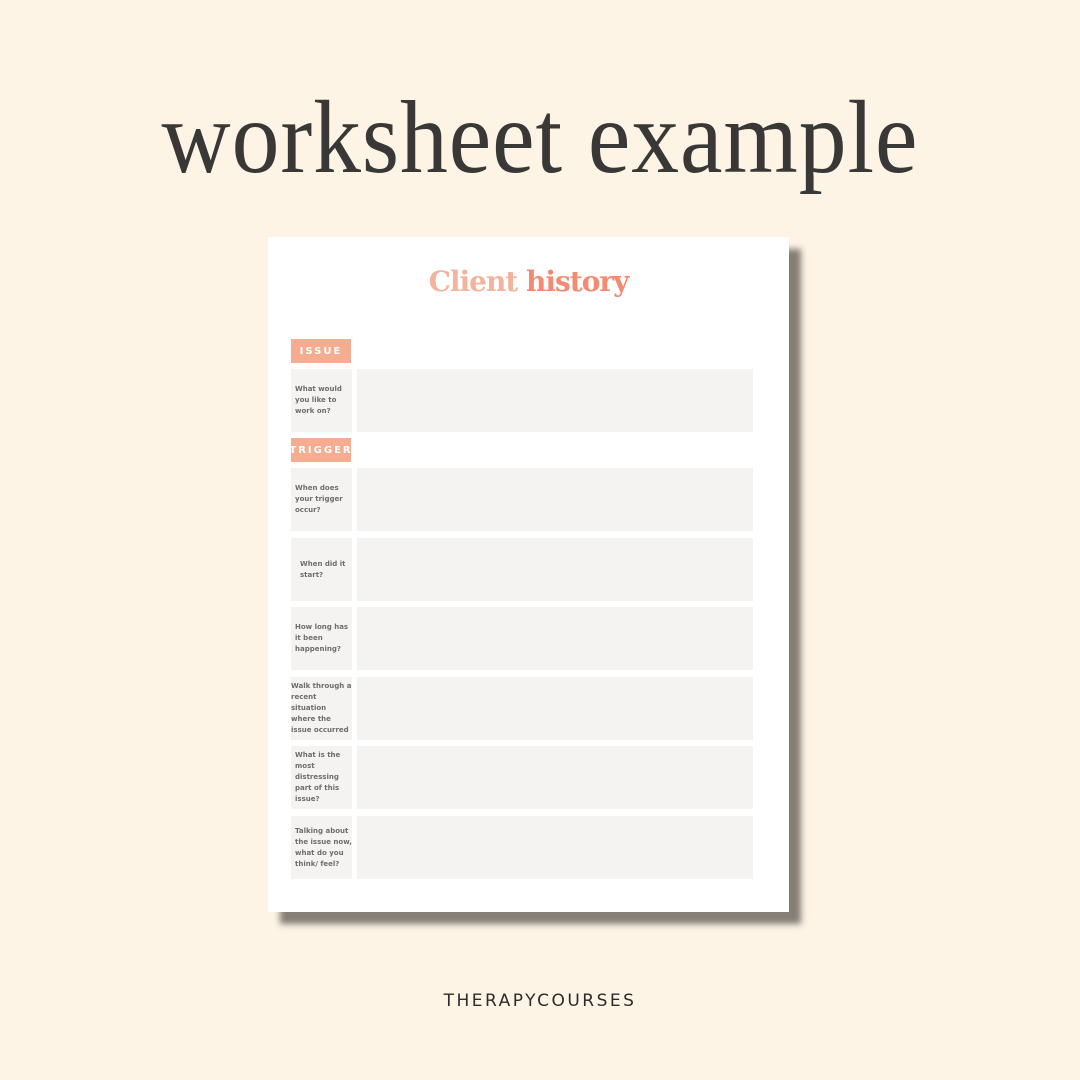 The height and width of the screenshot is (1080, 1080). I want to click on section-label-trigger: TRIGGER, so click(320, 450).